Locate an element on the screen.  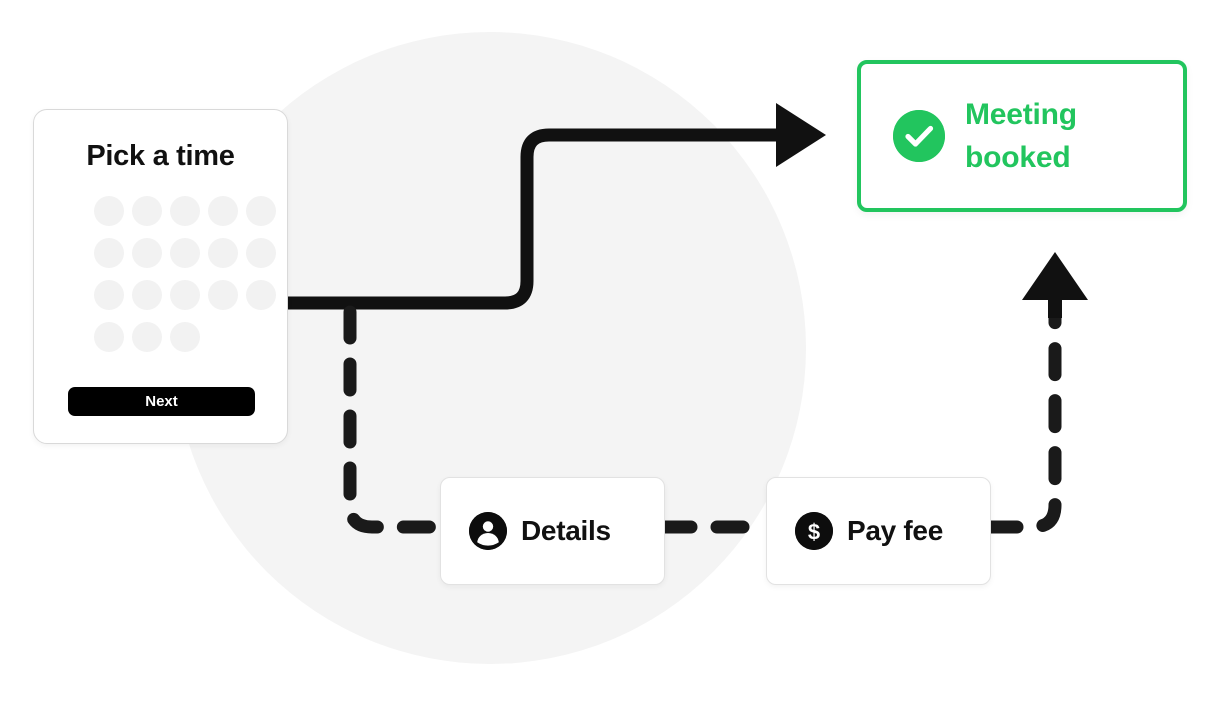
next-button: Next is located at coordinates (161, 401).